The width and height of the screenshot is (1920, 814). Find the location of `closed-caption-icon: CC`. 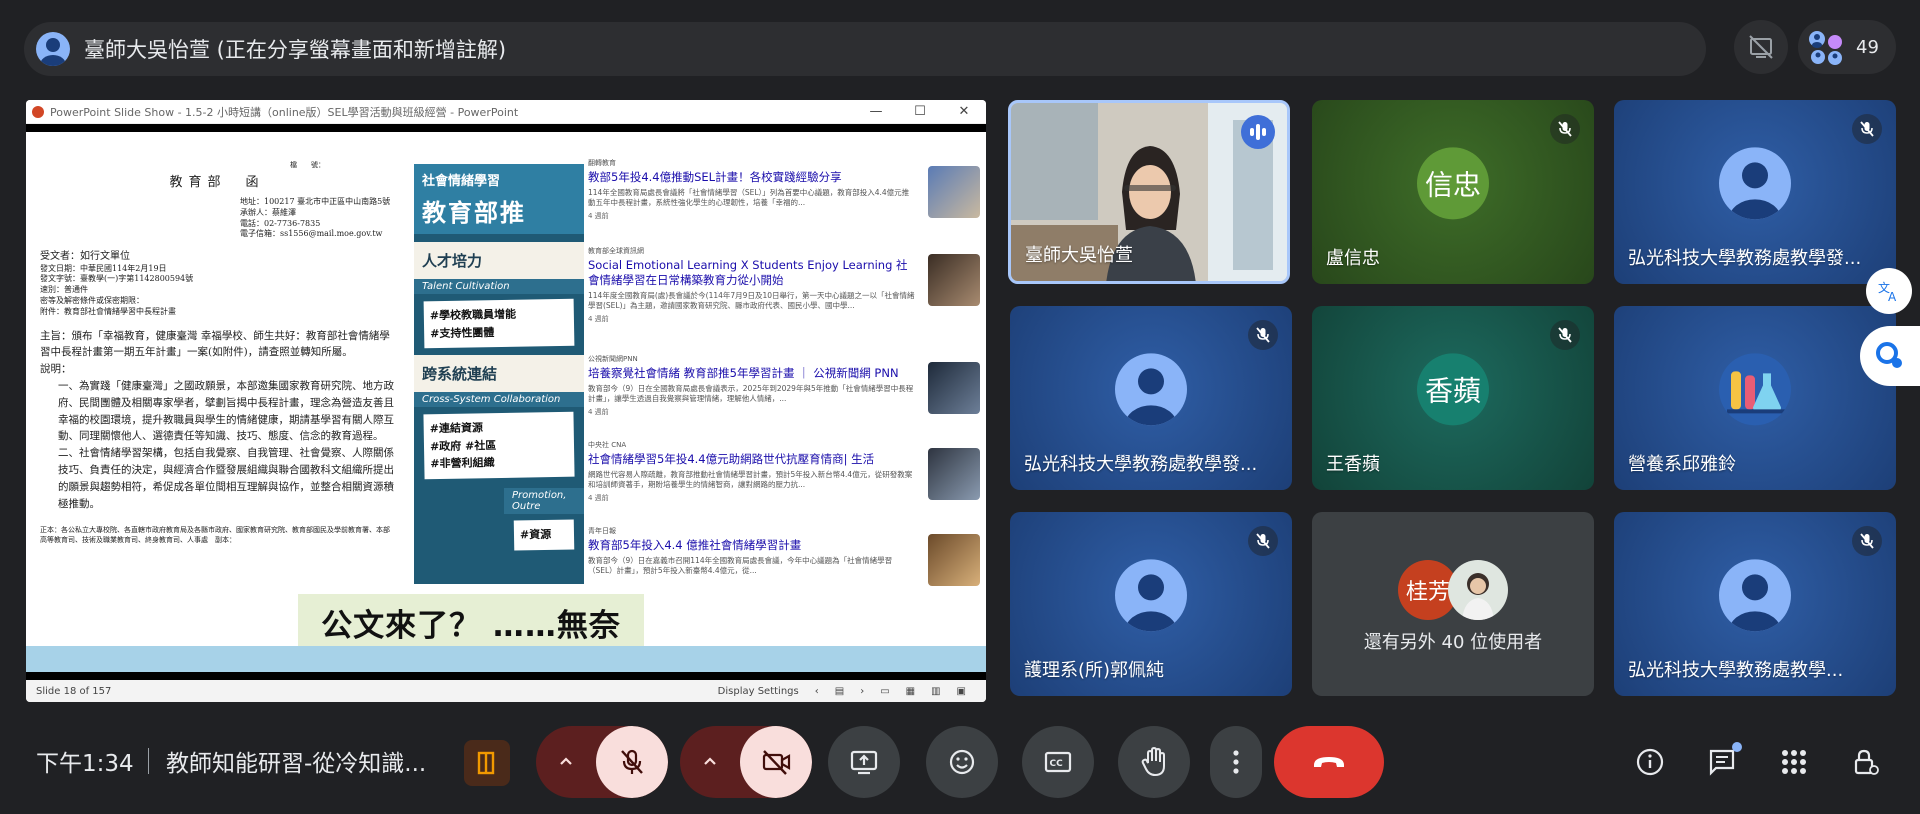

closed-caption-icon: CC is located at coordinates (1058, 762).